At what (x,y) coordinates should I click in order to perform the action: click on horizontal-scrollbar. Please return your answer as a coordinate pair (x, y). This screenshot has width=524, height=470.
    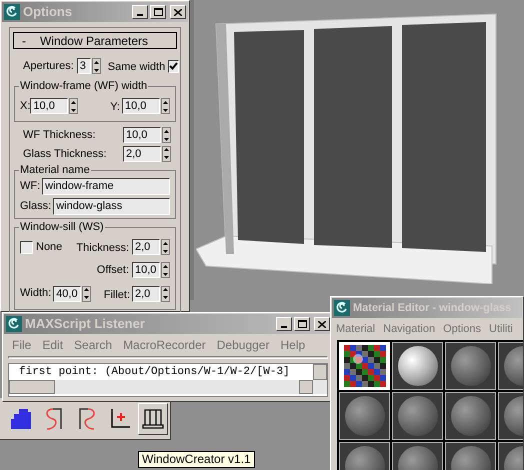
    Looking at the image, I should click on (168, 387).